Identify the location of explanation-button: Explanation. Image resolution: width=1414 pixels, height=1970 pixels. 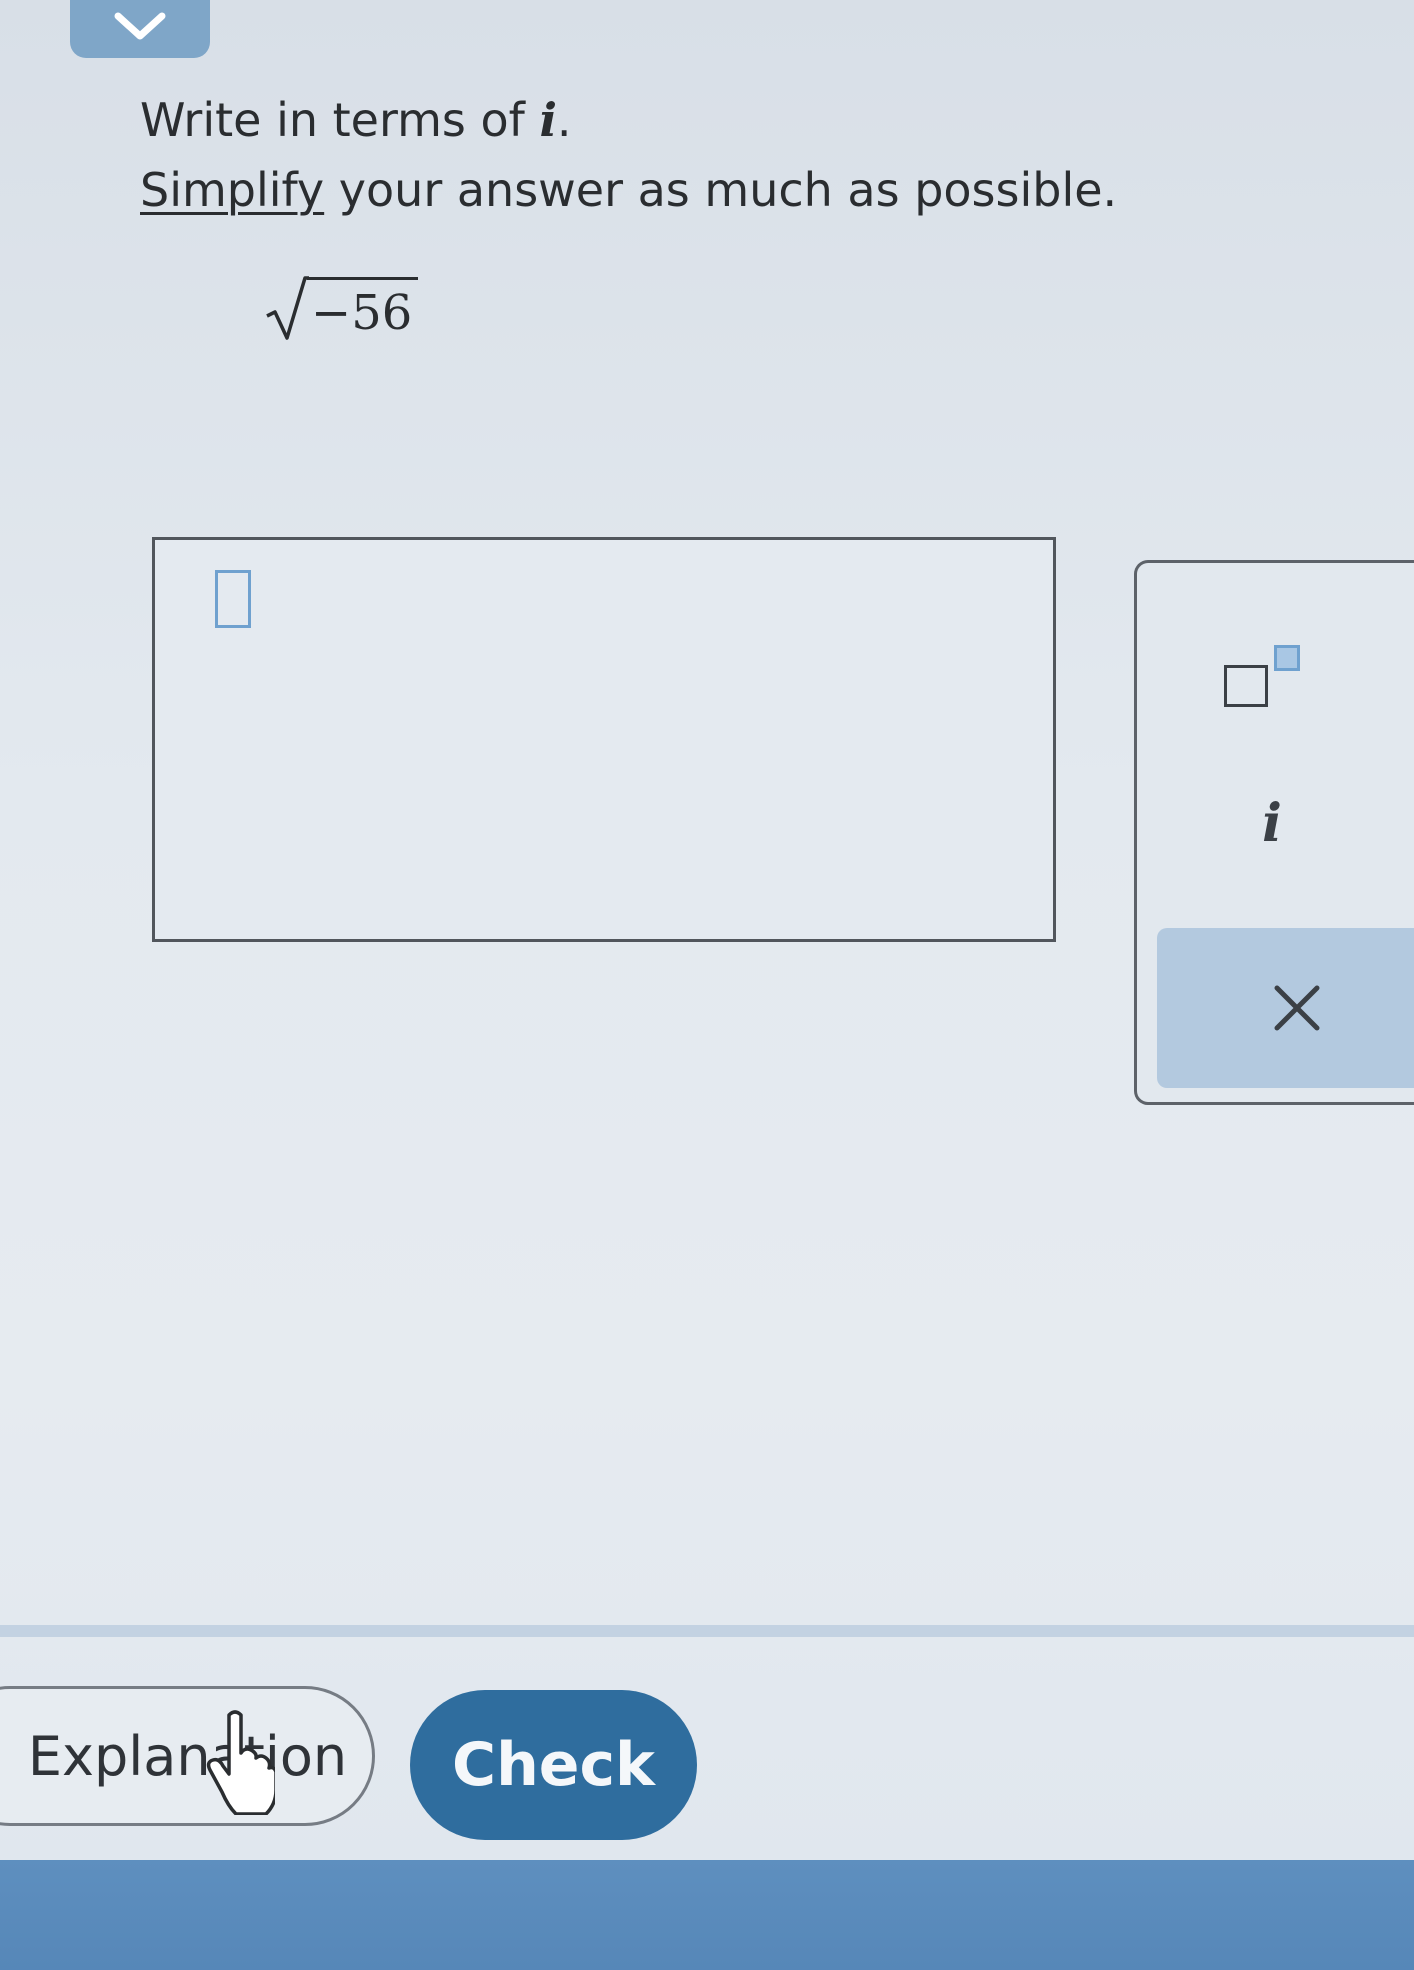
(187, 1756).